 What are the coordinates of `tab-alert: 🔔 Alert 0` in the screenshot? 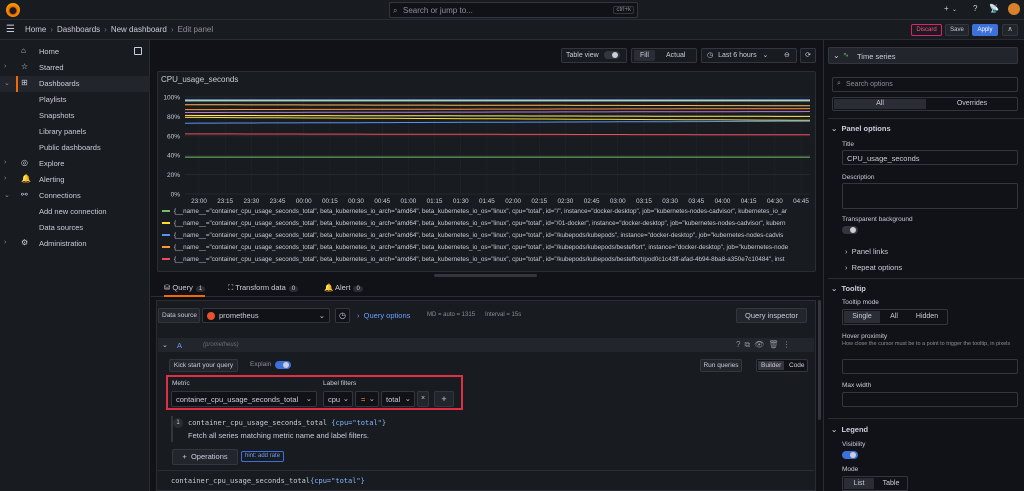 It's located at (343, 290).